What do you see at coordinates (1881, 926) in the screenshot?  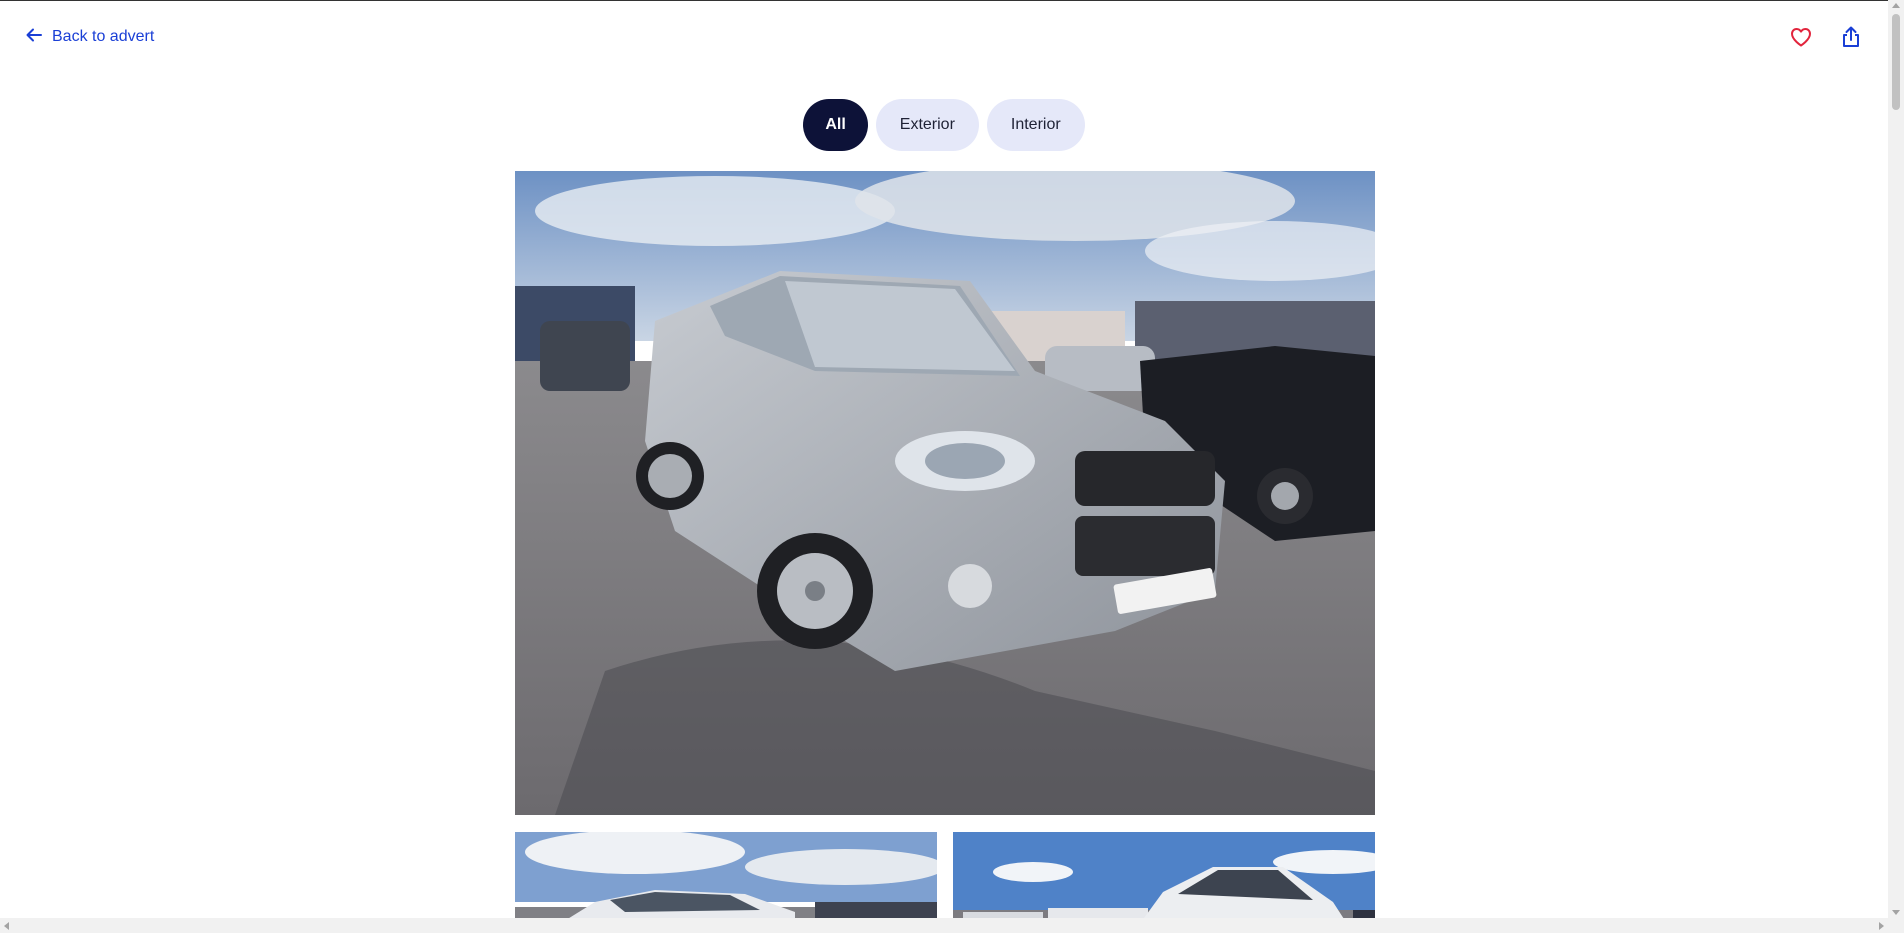 I see `scroll-right-arrow-icon` at bounding box center [1881, 926].